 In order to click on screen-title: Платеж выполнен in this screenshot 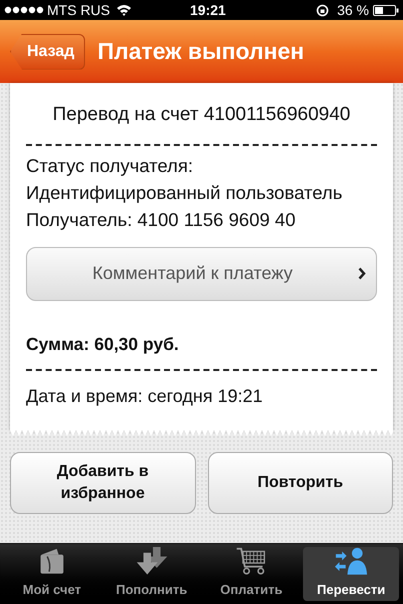, I will do `click(200, 51)`.